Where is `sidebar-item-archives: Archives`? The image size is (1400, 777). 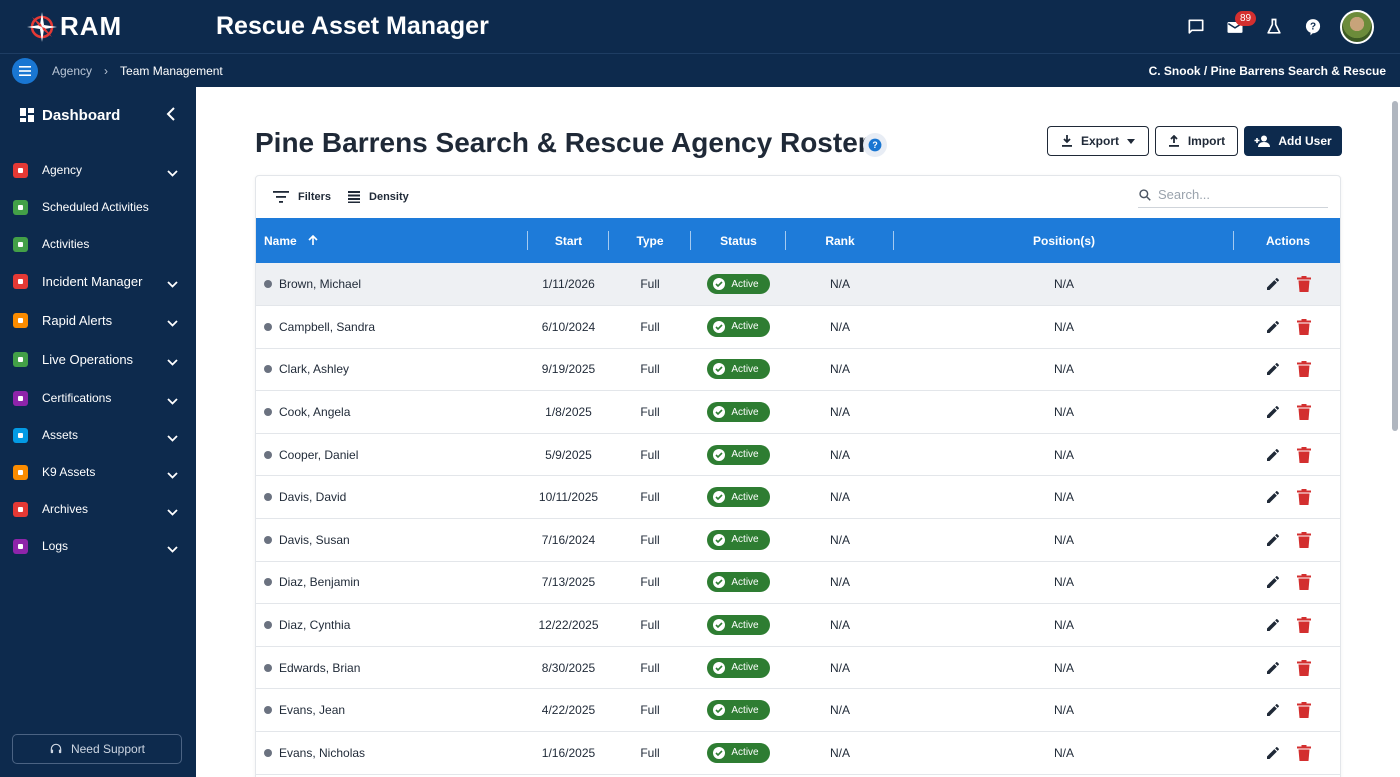 sidebar-item-archives: Archives is located at coordinates (98, 509).